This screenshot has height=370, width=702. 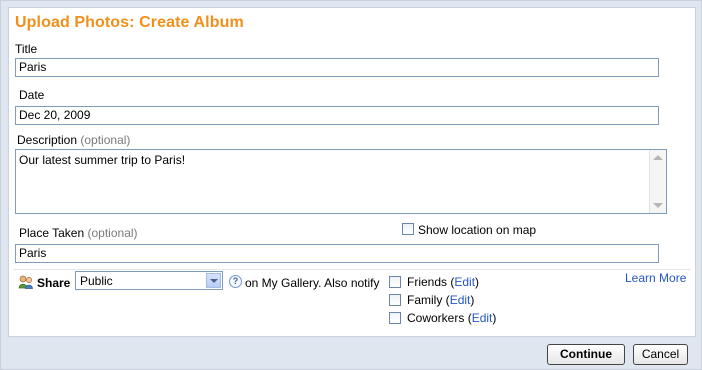 I want to click on description-label-text: Description, so click(x=47, y=140).